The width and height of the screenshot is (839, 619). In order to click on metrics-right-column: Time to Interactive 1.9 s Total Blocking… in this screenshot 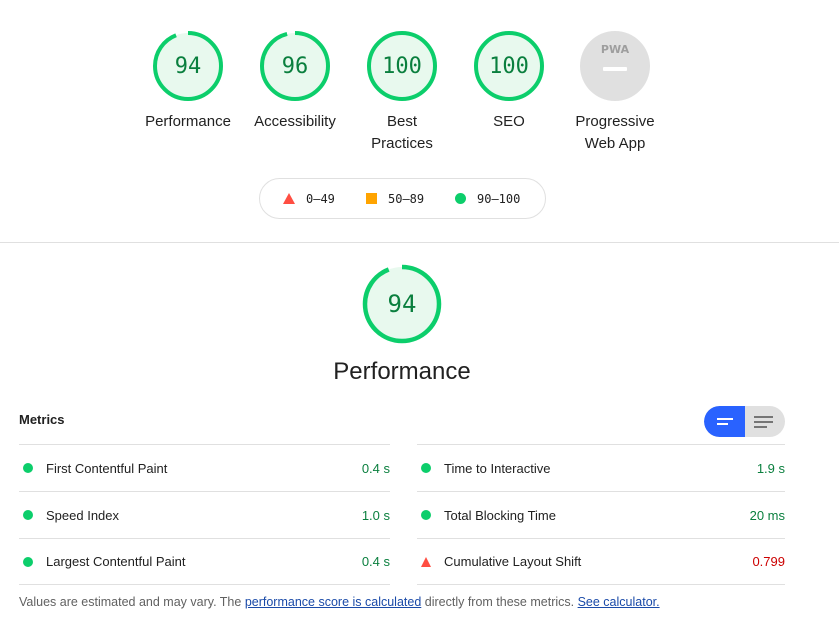, I will do `click(601, 514)`.